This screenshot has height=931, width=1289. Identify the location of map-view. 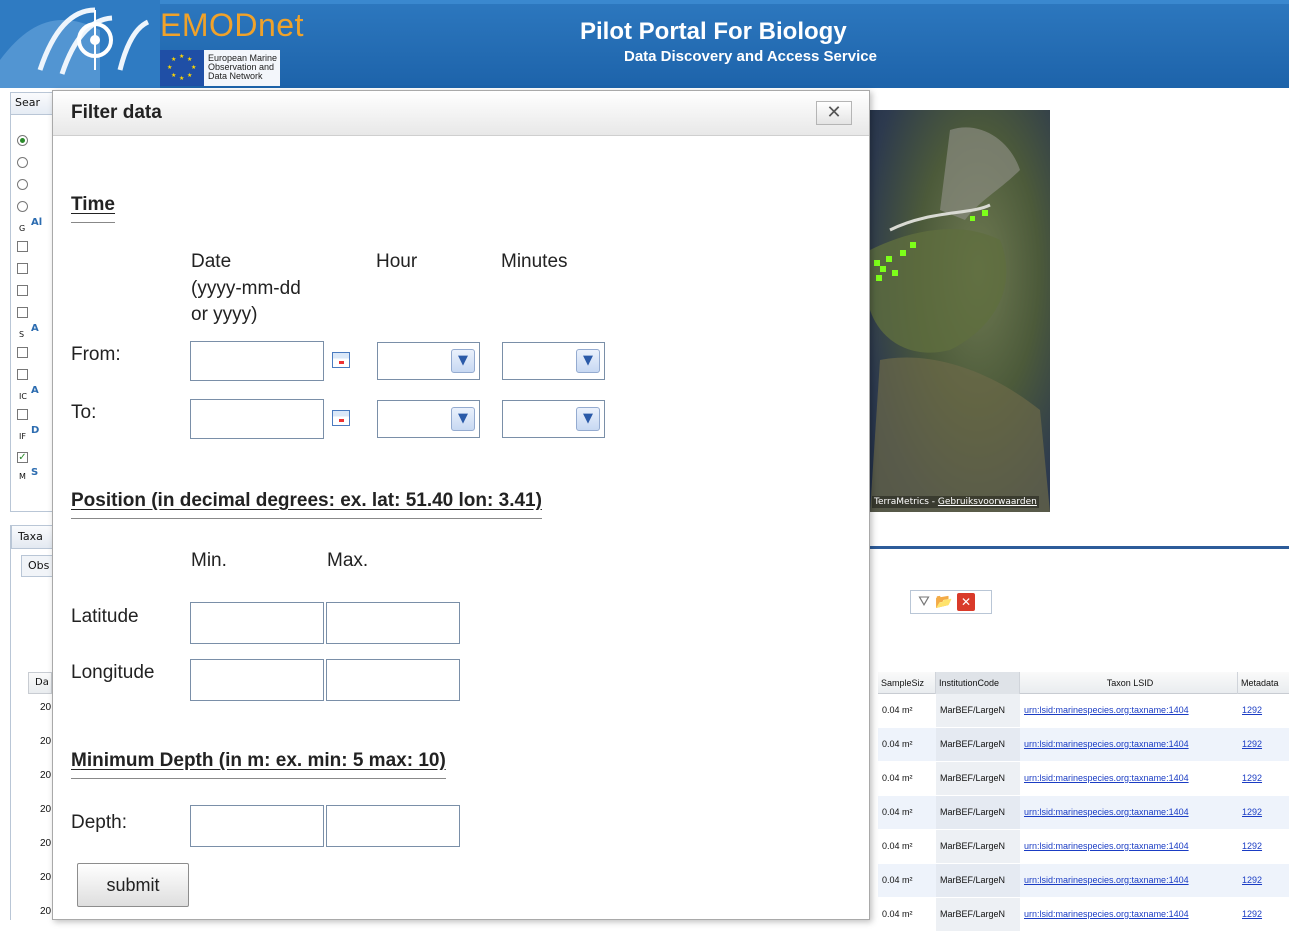
(960, 311).